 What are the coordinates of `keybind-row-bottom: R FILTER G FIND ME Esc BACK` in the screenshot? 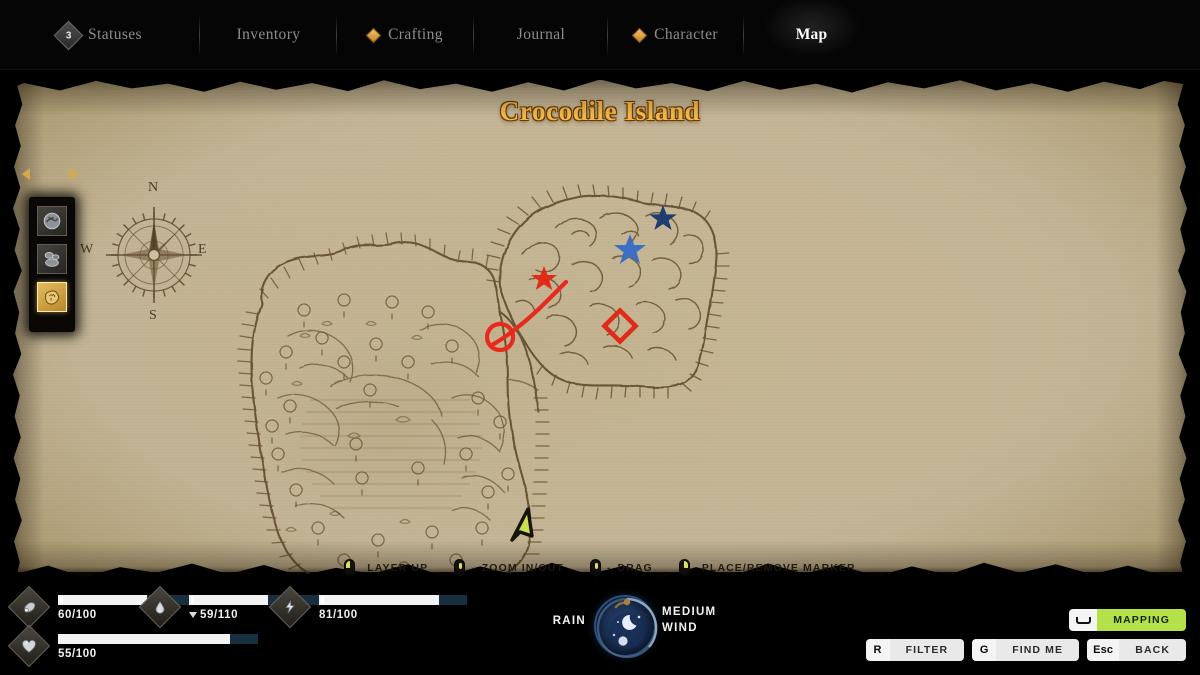 It's located at (1025, 650).